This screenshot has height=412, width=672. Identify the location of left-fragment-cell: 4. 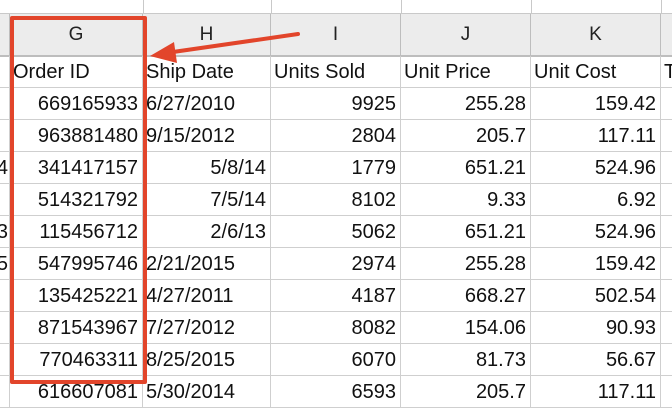
(5, 168).